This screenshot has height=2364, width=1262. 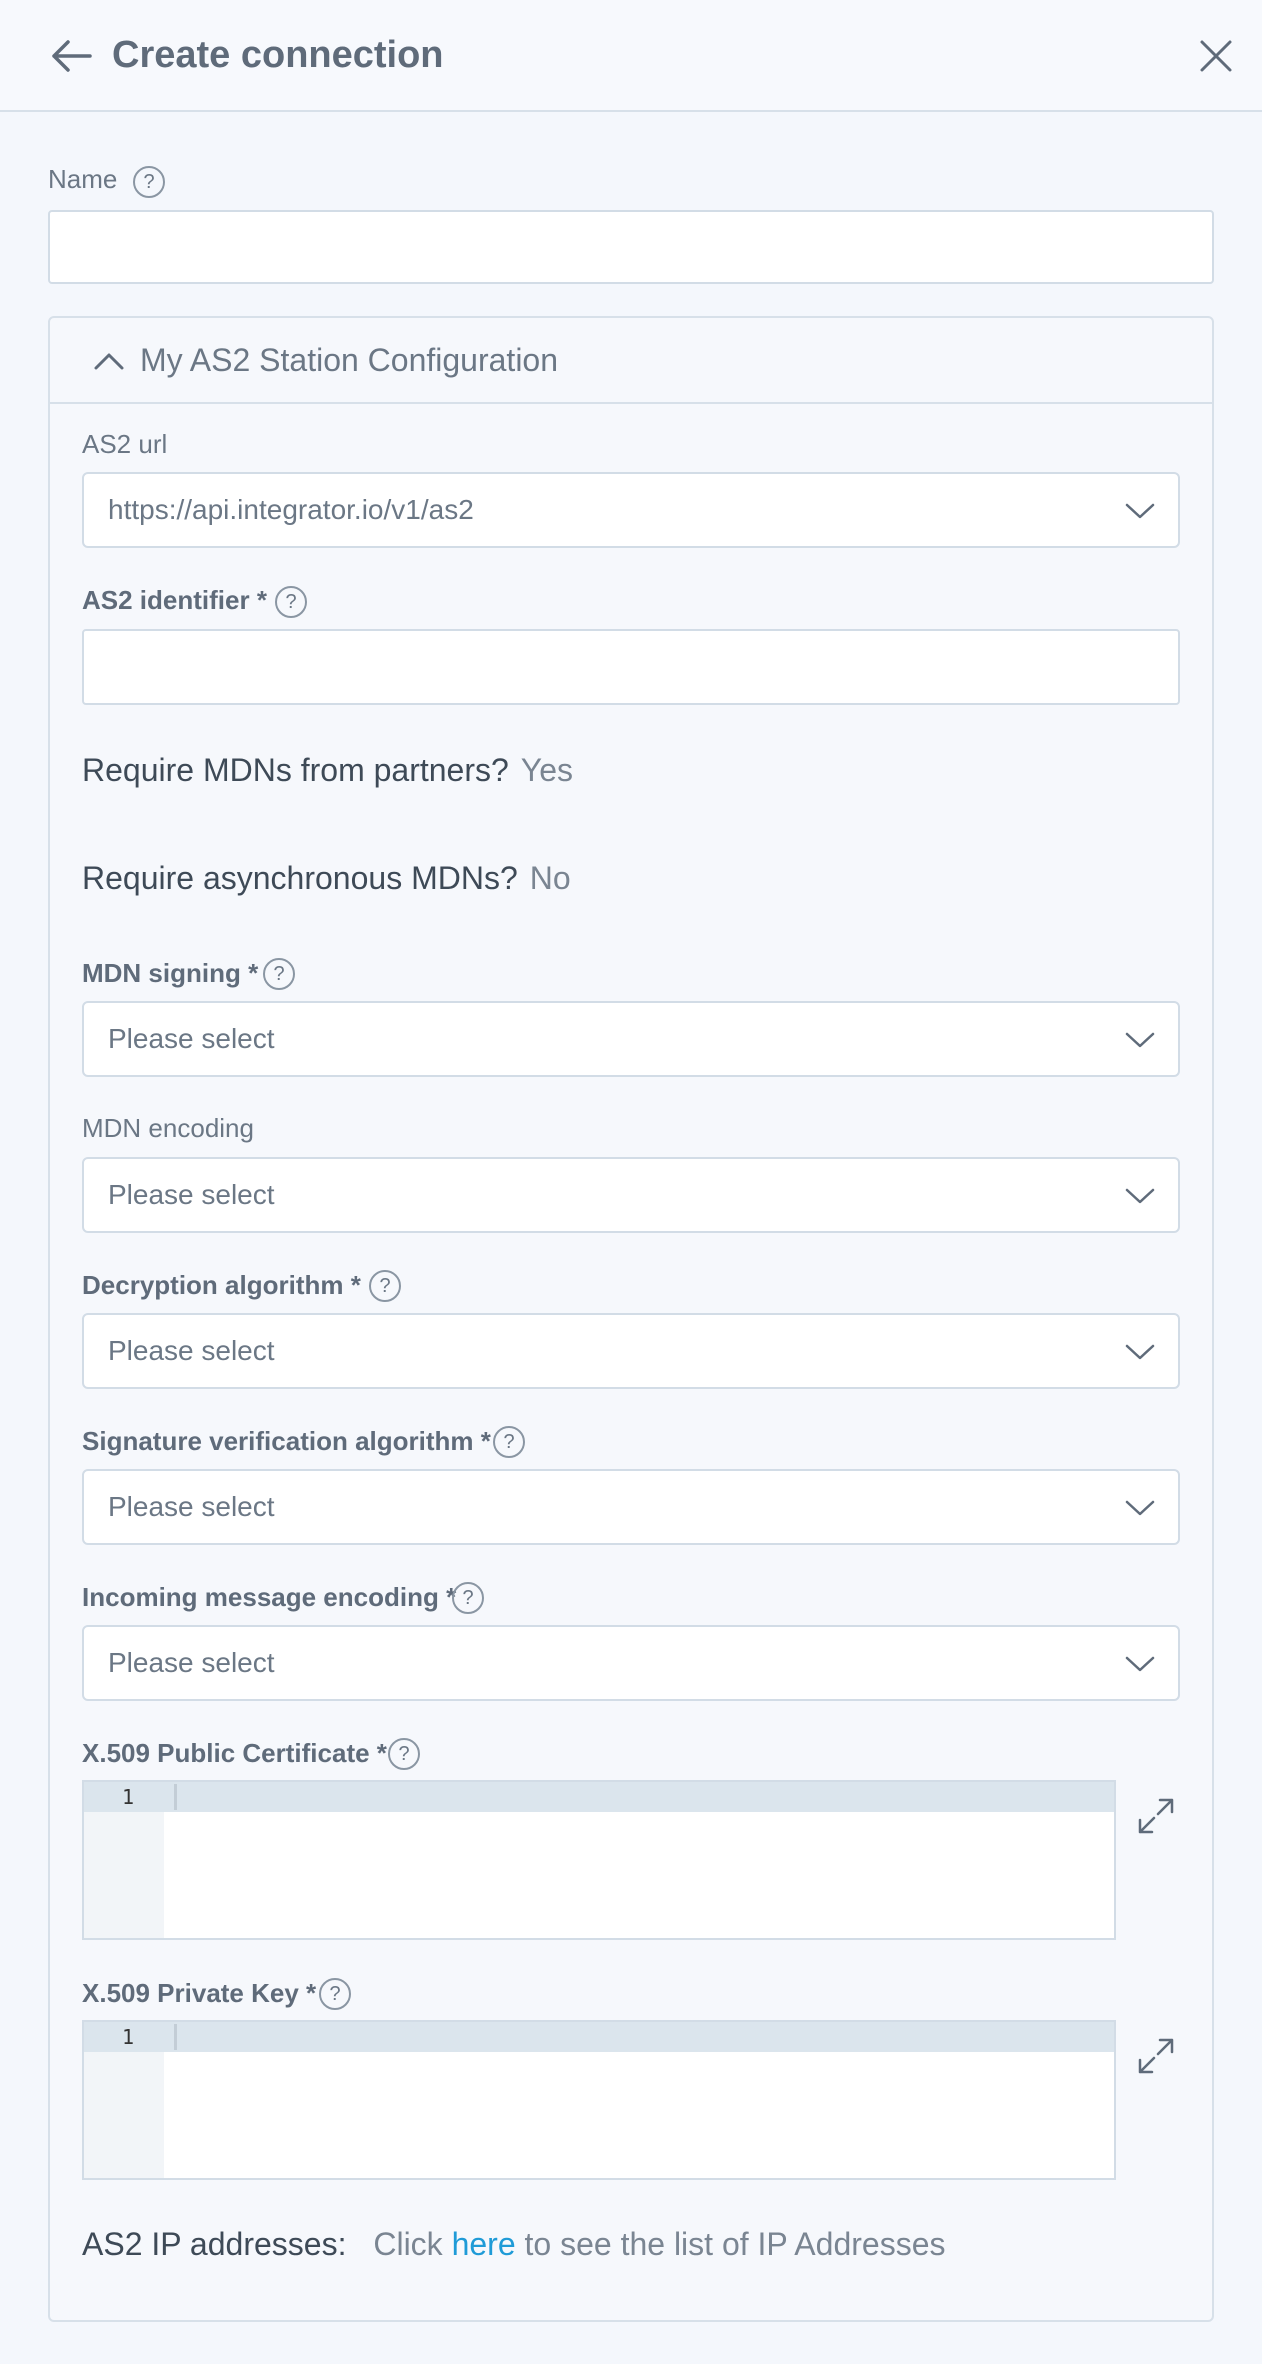 I want to click on close-icon, so click(x=1216, y=56).